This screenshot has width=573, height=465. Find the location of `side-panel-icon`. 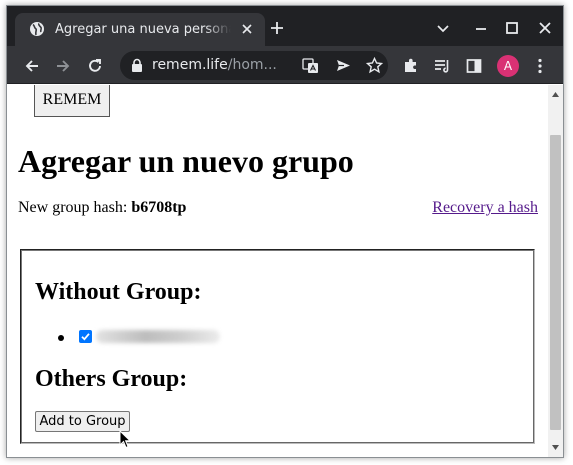

side-panel-icon is located at coordinates (474, 66).